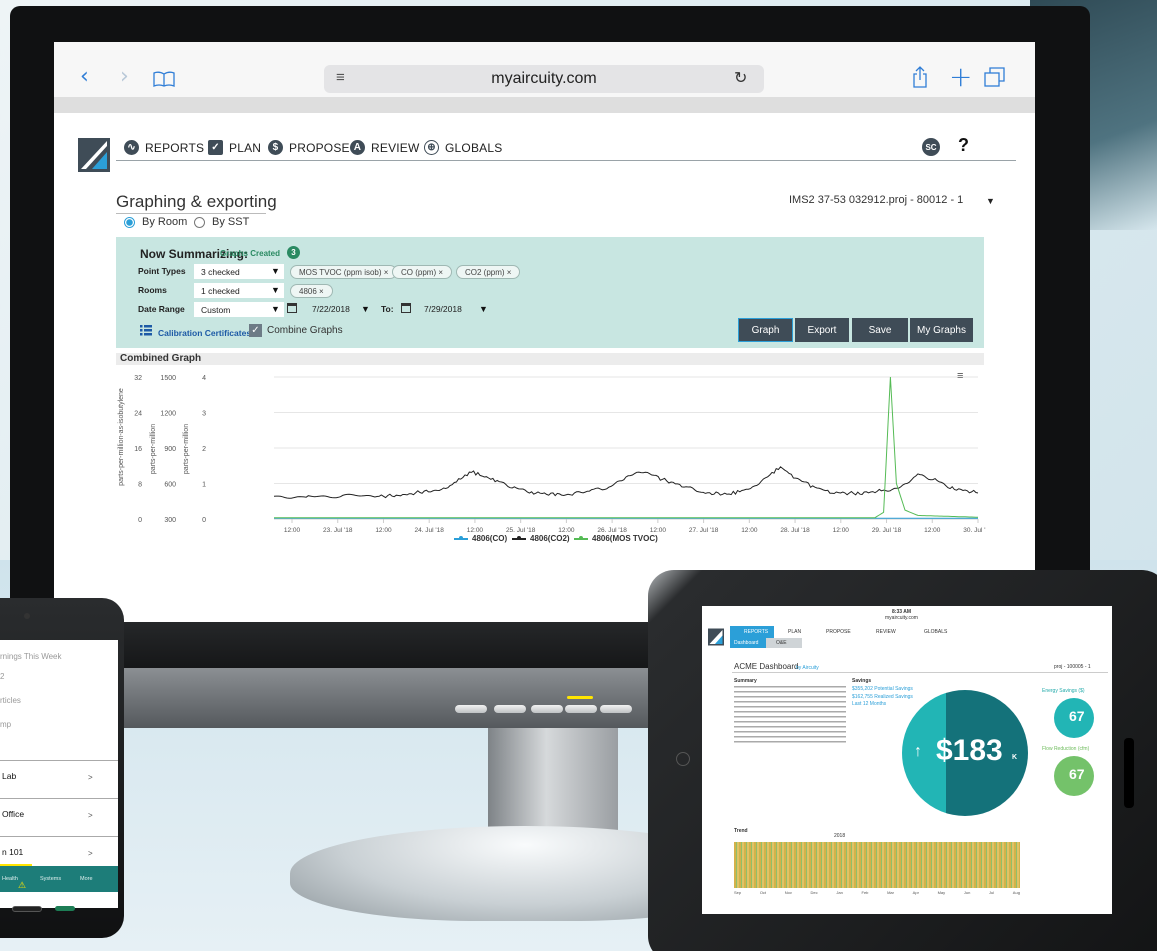 The width and height of the screenshot is (1157, 951). I want to click on nav-globals: ⊕ GLOBALS, so click(463, 147).